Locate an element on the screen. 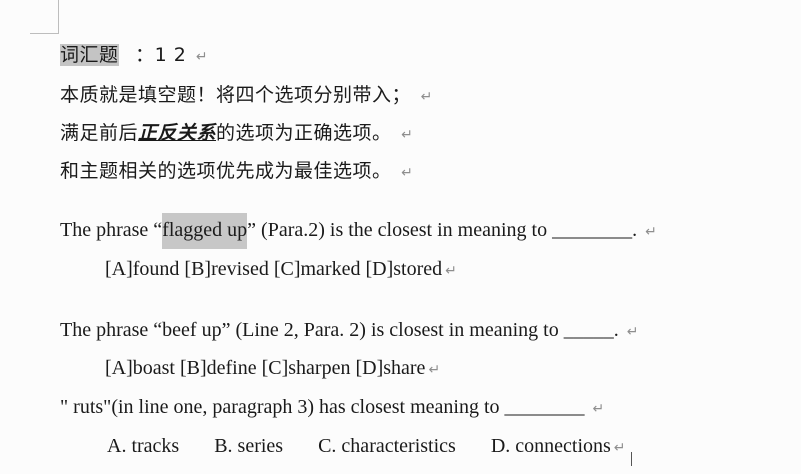 Image resolution: width=801 pixels, height=474 pixels. option-a: A. tracks is located at coordinates (143, 446).